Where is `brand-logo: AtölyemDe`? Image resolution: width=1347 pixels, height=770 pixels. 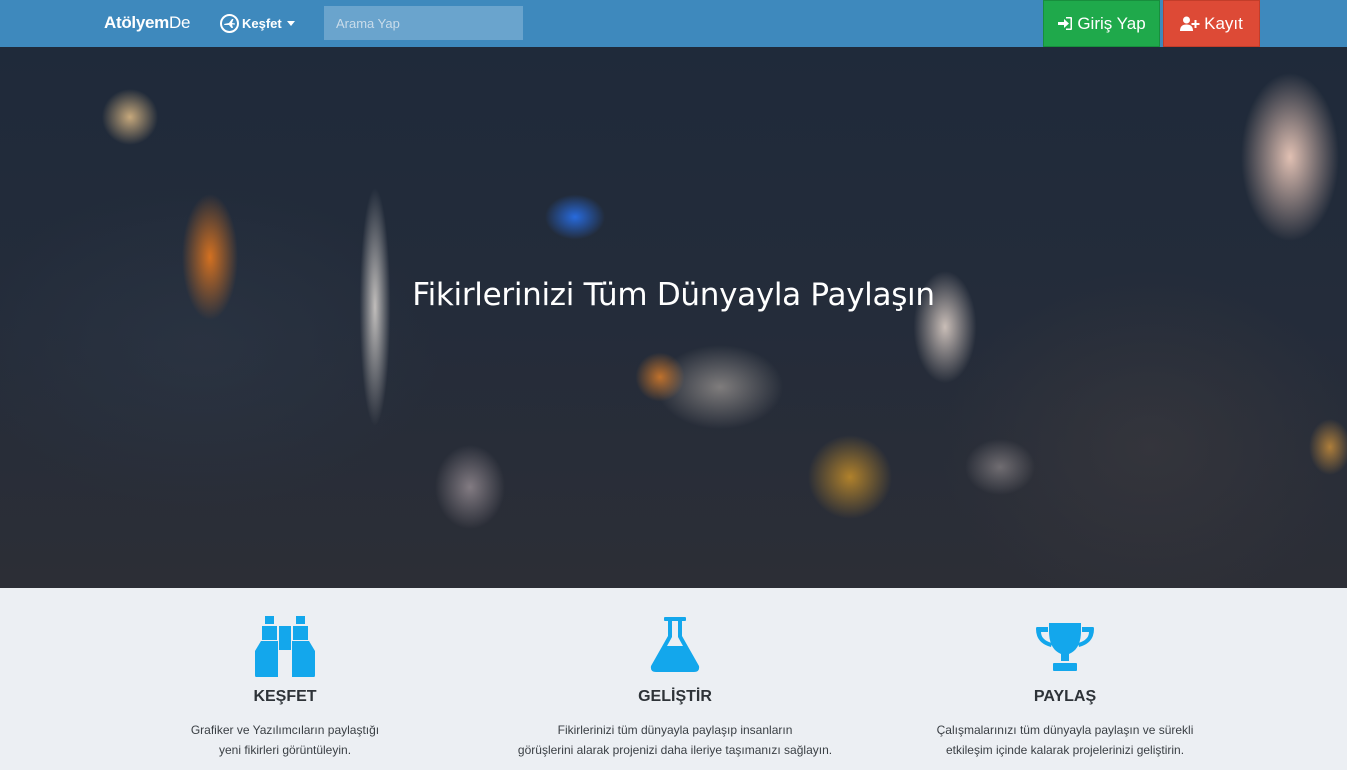
brand-logo: AtölyemDe is located at coordinates (147, 23).